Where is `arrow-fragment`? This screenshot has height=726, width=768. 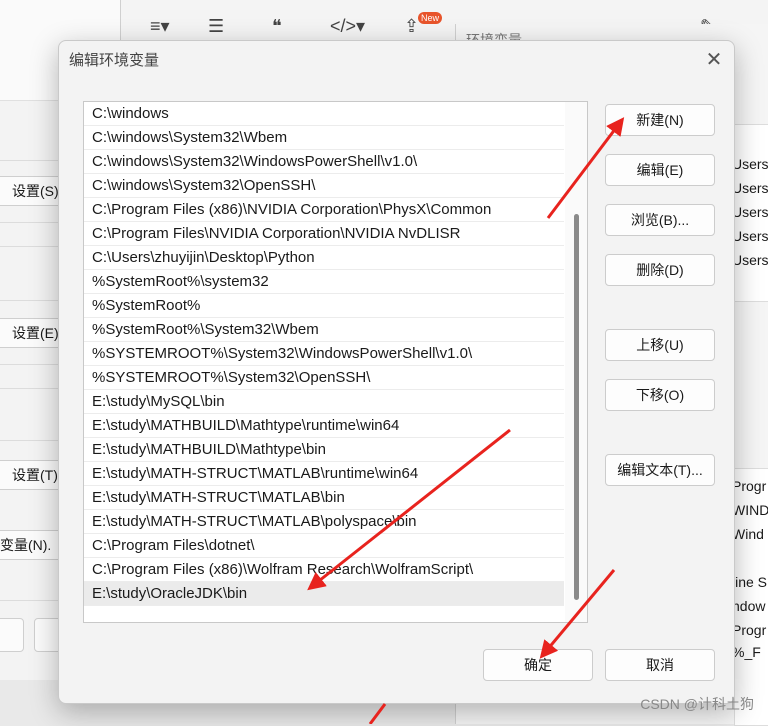 arrow-fragment is located at coordinates (377, 713).